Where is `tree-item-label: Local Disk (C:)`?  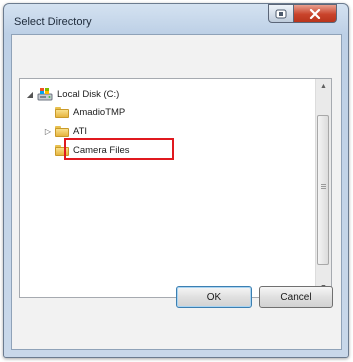 tree-item-label: Local Disk (C:) is located at coordinates (88, 94).